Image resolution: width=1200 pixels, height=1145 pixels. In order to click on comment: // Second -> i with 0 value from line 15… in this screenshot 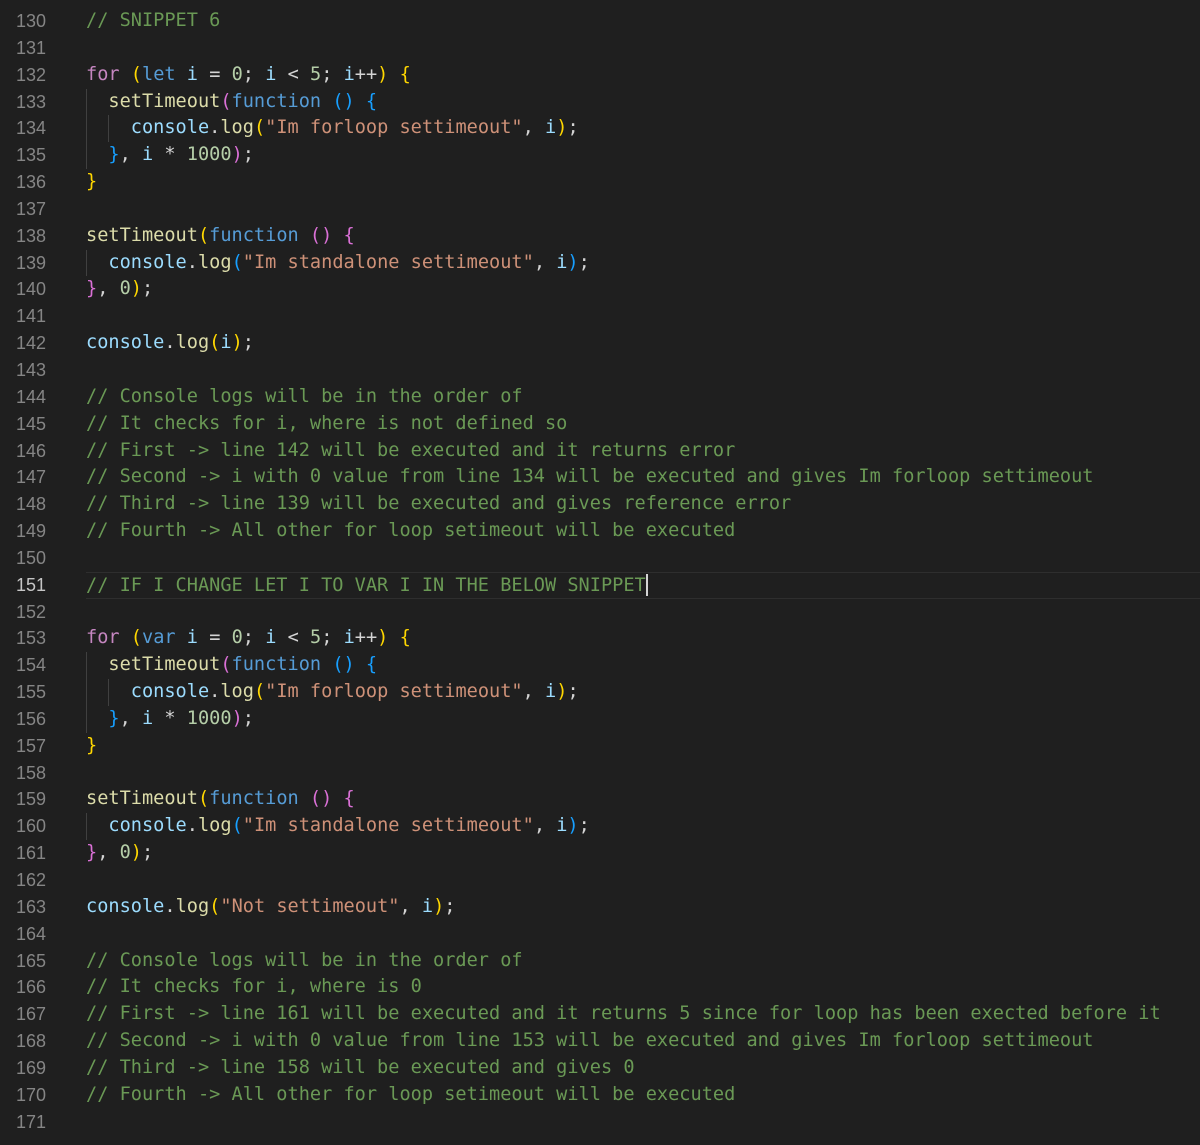, I will do `click(590, 1041)`.